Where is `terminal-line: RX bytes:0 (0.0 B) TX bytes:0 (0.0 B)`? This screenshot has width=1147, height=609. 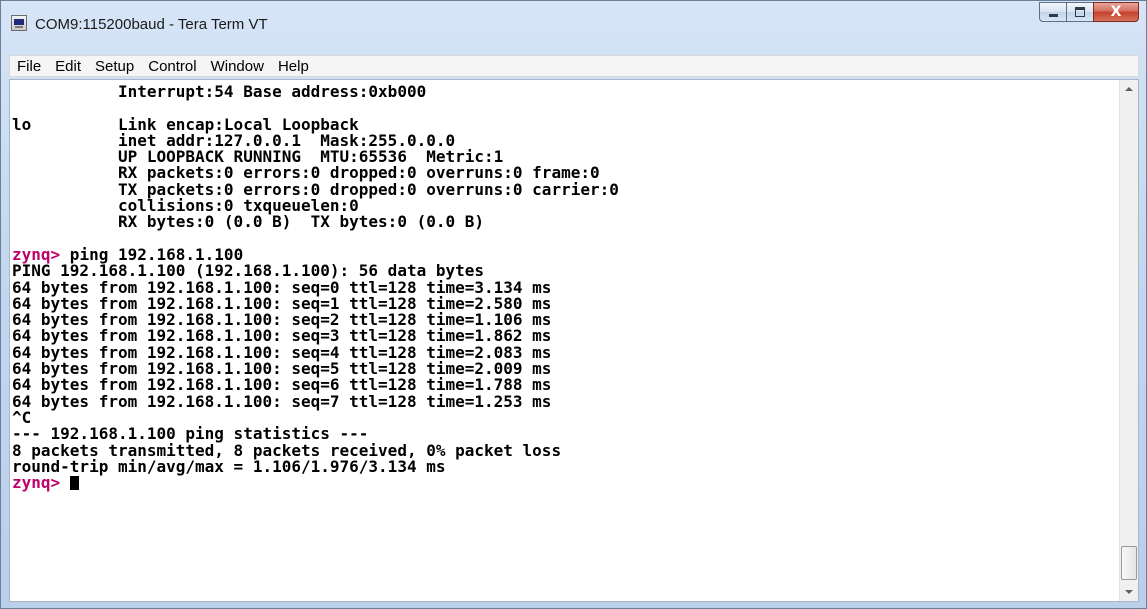 terminal-line: RX bytes:0 (0.0 B) TX bytes:0 (0.0 B) is located at coordinates (564, 222).